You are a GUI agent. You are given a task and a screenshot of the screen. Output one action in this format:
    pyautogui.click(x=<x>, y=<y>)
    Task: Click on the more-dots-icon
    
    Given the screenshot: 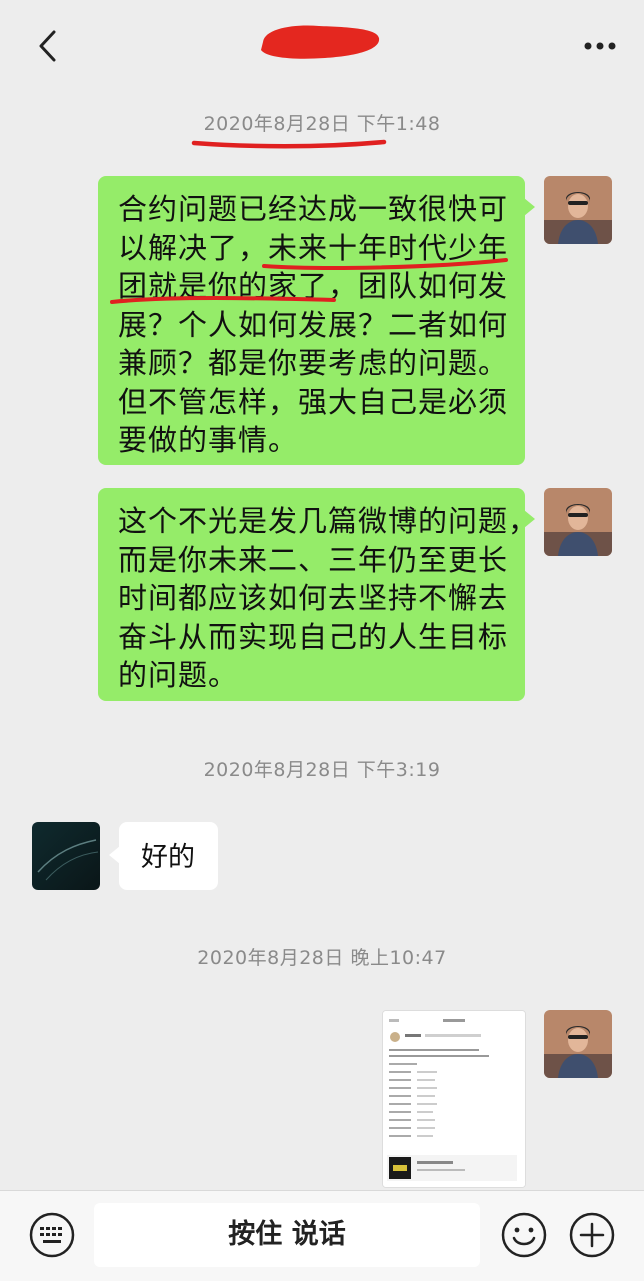 What is the action you would take?
    pyautogui.click(x=600, y=46)
    